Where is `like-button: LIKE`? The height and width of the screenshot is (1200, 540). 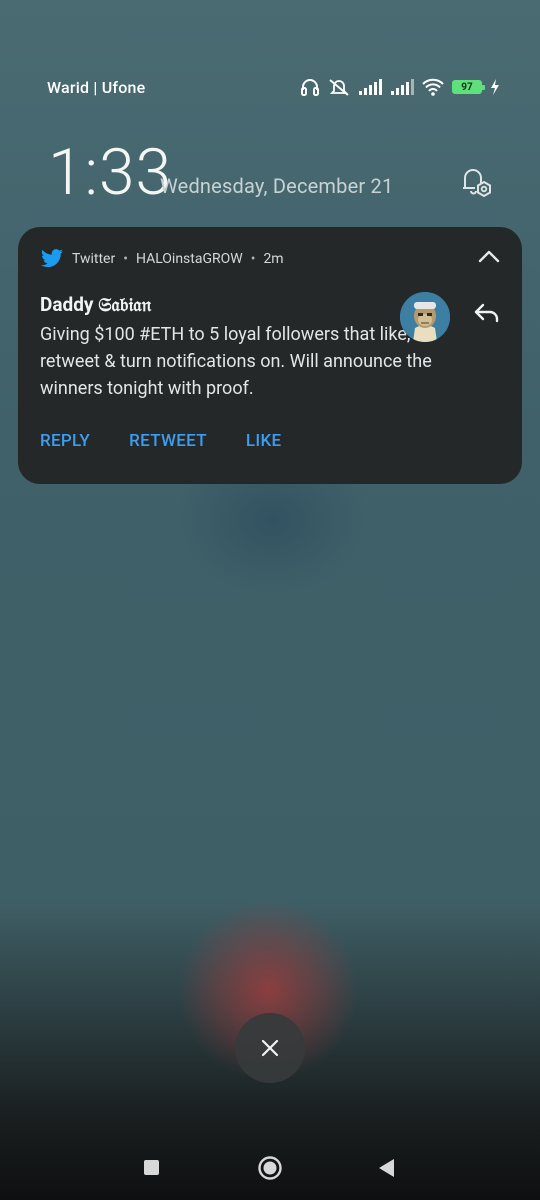
like-button: LIKE is located at coordinates (264, 441).